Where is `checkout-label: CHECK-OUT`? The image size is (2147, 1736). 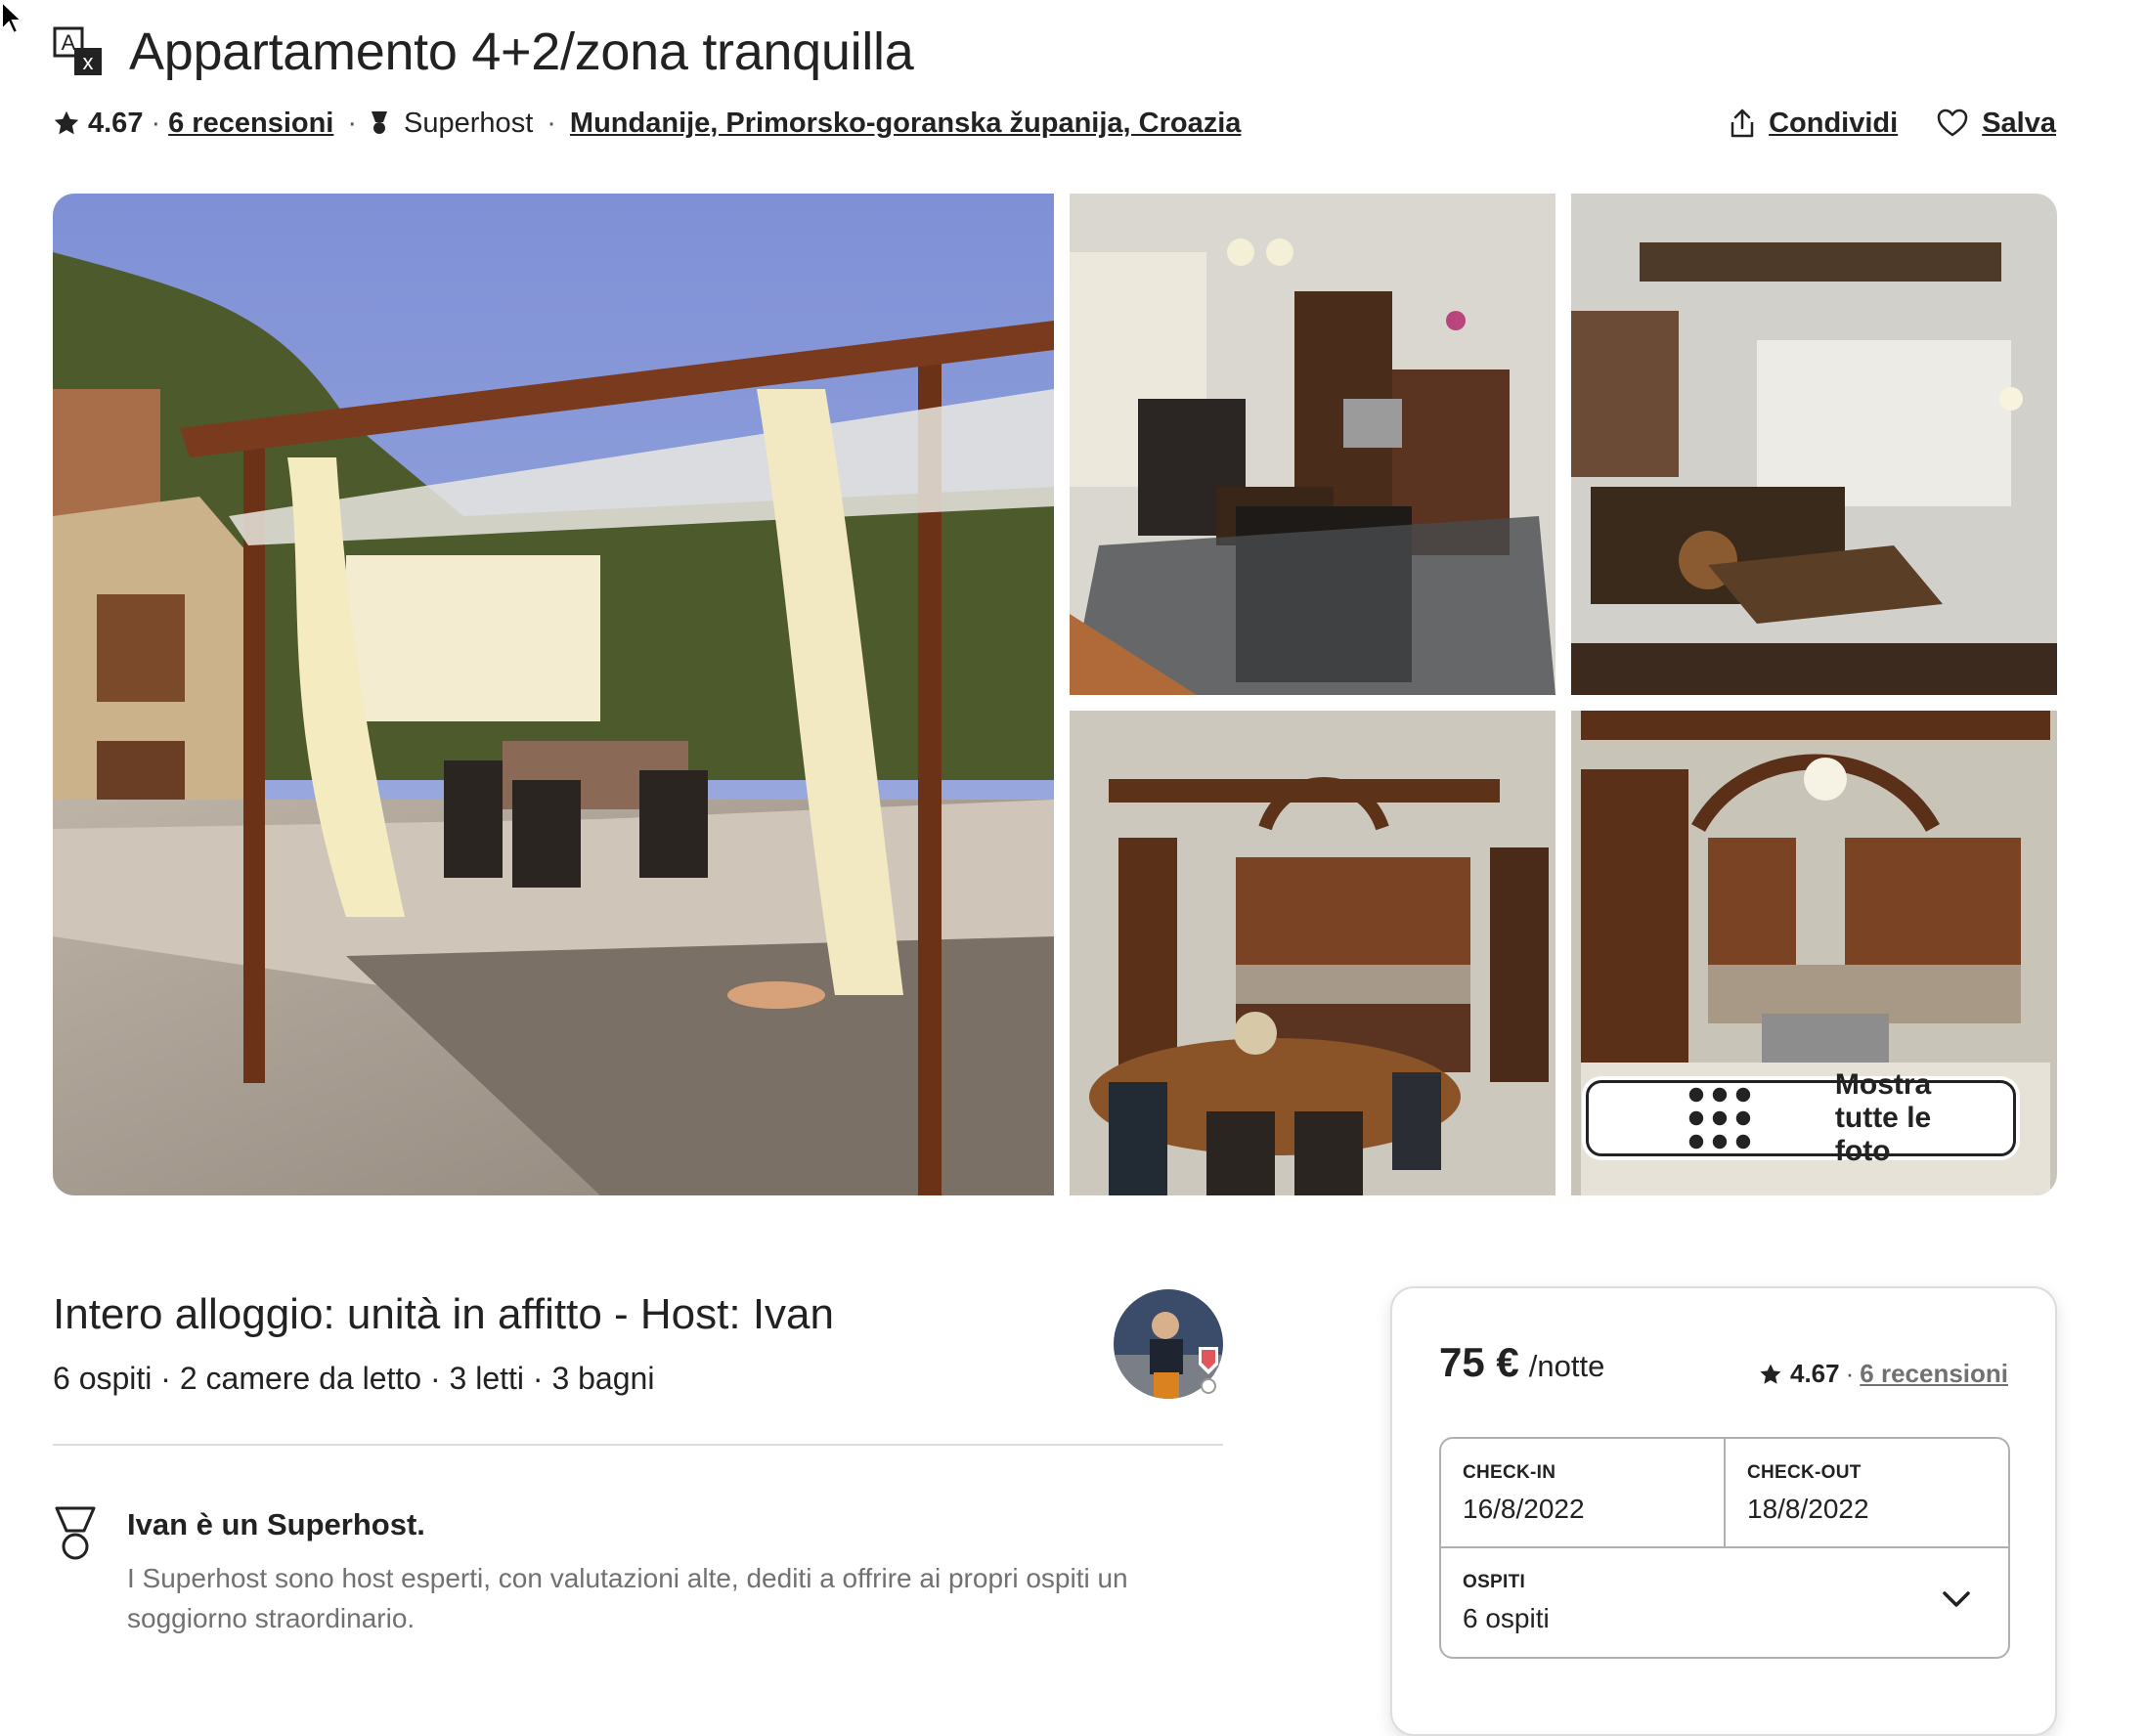 checkout-label: CHECK-OUT is located at coordinates (1804, 1473).